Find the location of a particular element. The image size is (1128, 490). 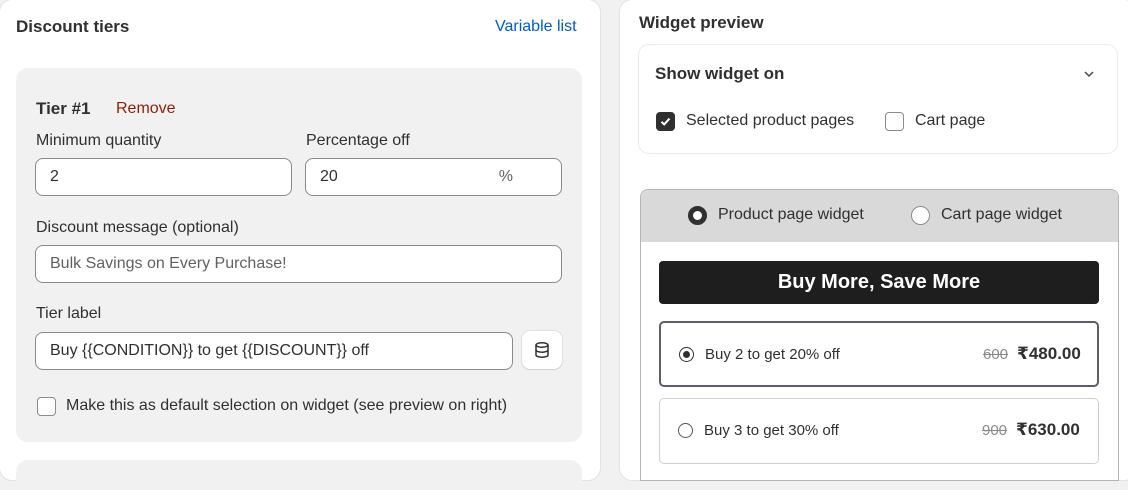

checkmark-icon is located at coordinates (665, 121).